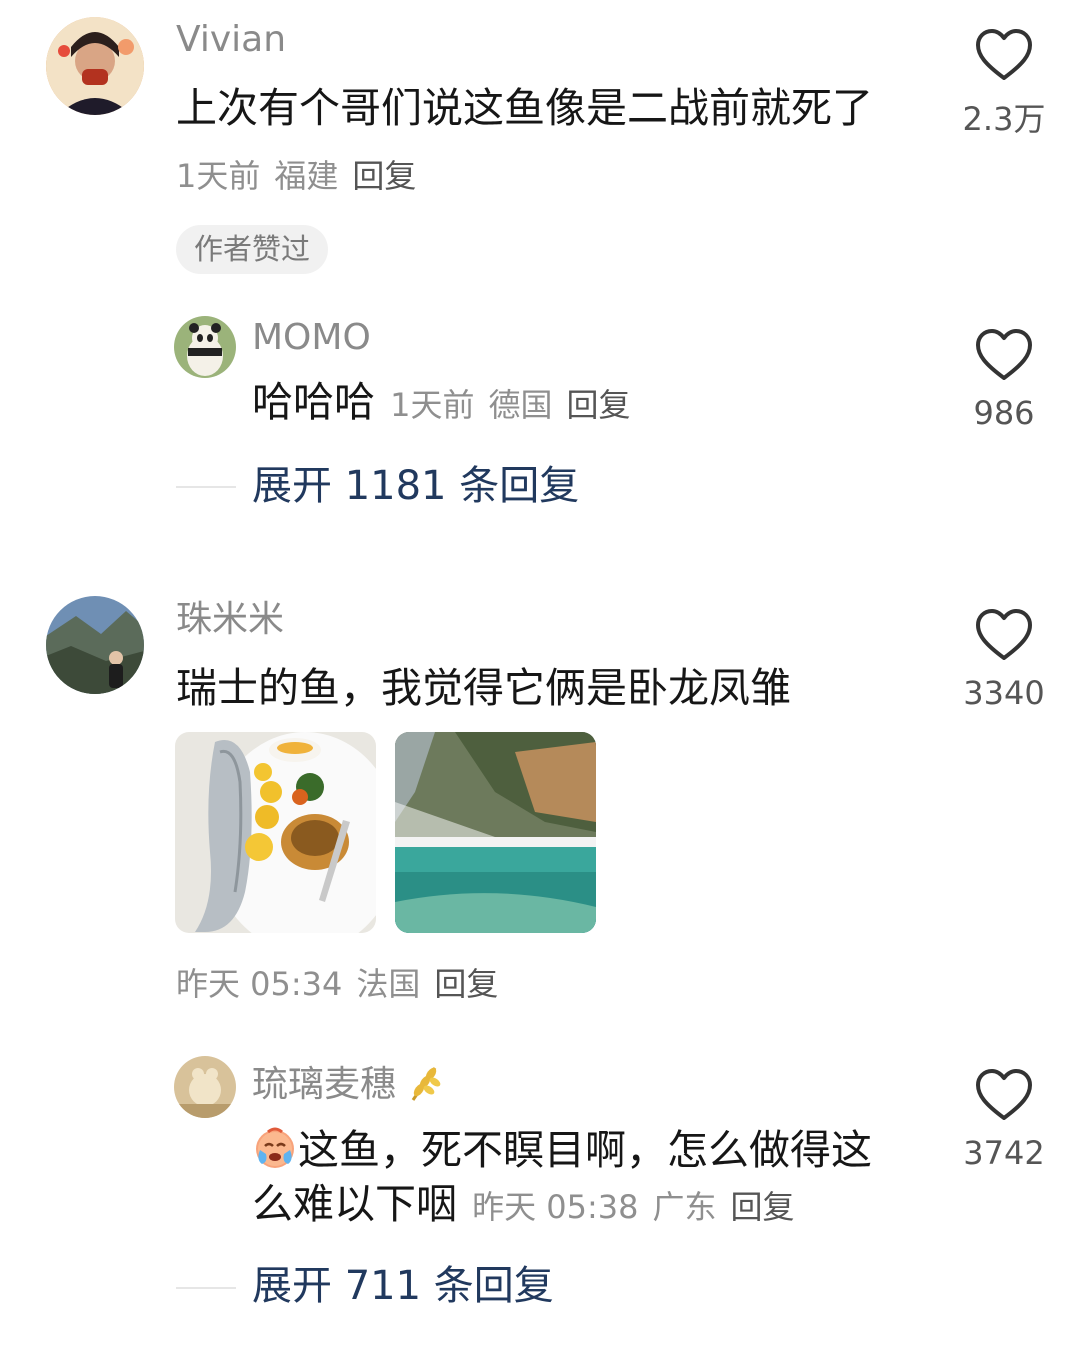 The image size is (1080, 1355). I want to click on reply-time: 1天前, so click(432, 405).